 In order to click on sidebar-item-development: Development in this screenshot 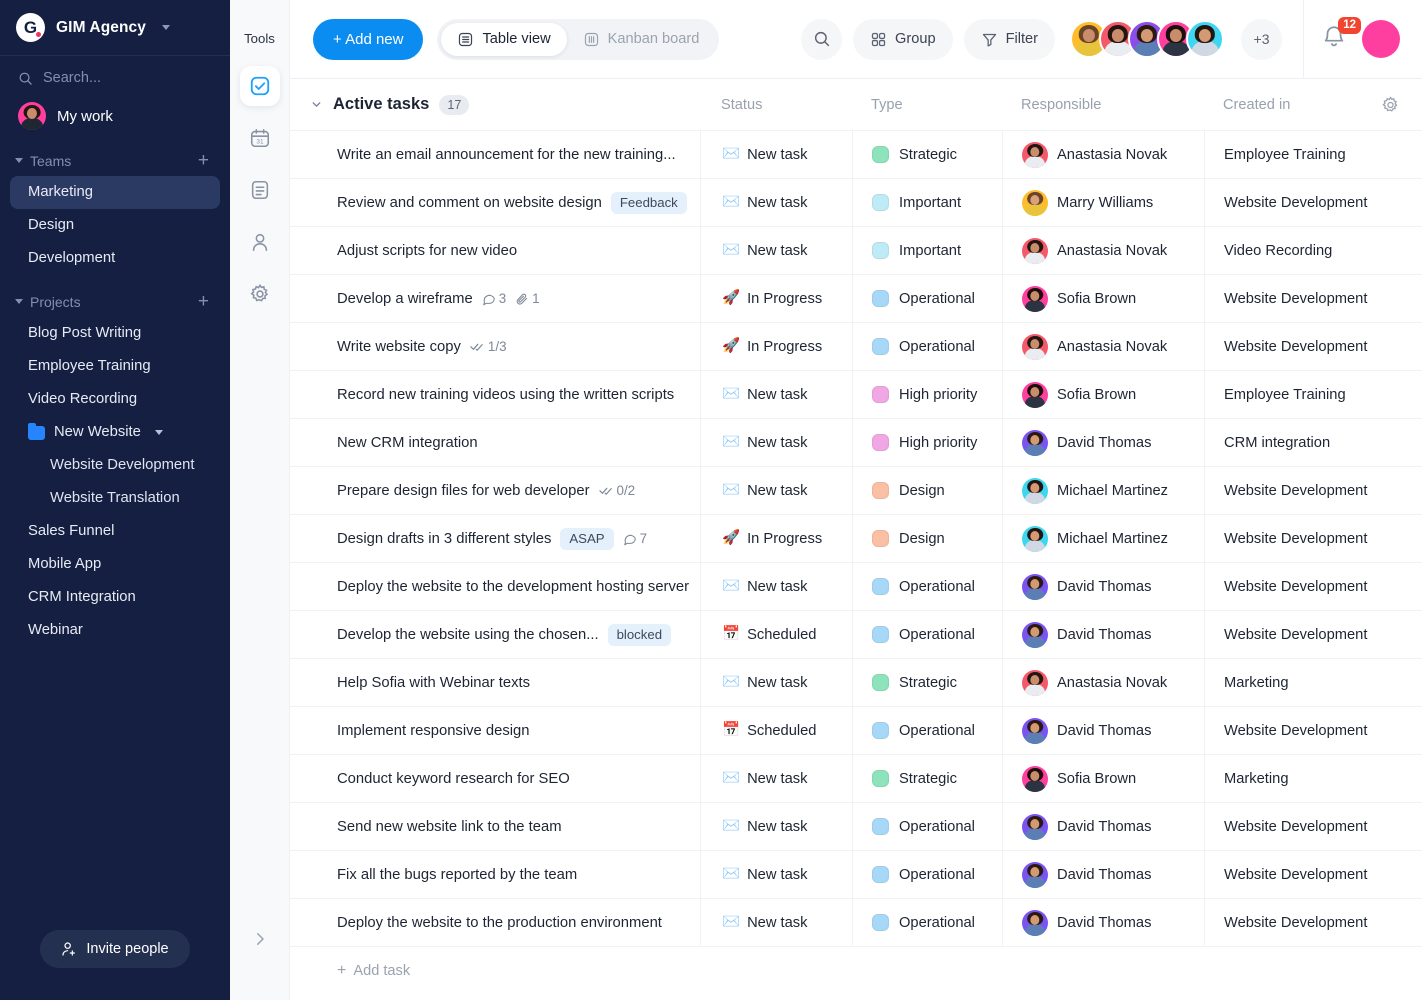, I will do `click(115, 258)`.